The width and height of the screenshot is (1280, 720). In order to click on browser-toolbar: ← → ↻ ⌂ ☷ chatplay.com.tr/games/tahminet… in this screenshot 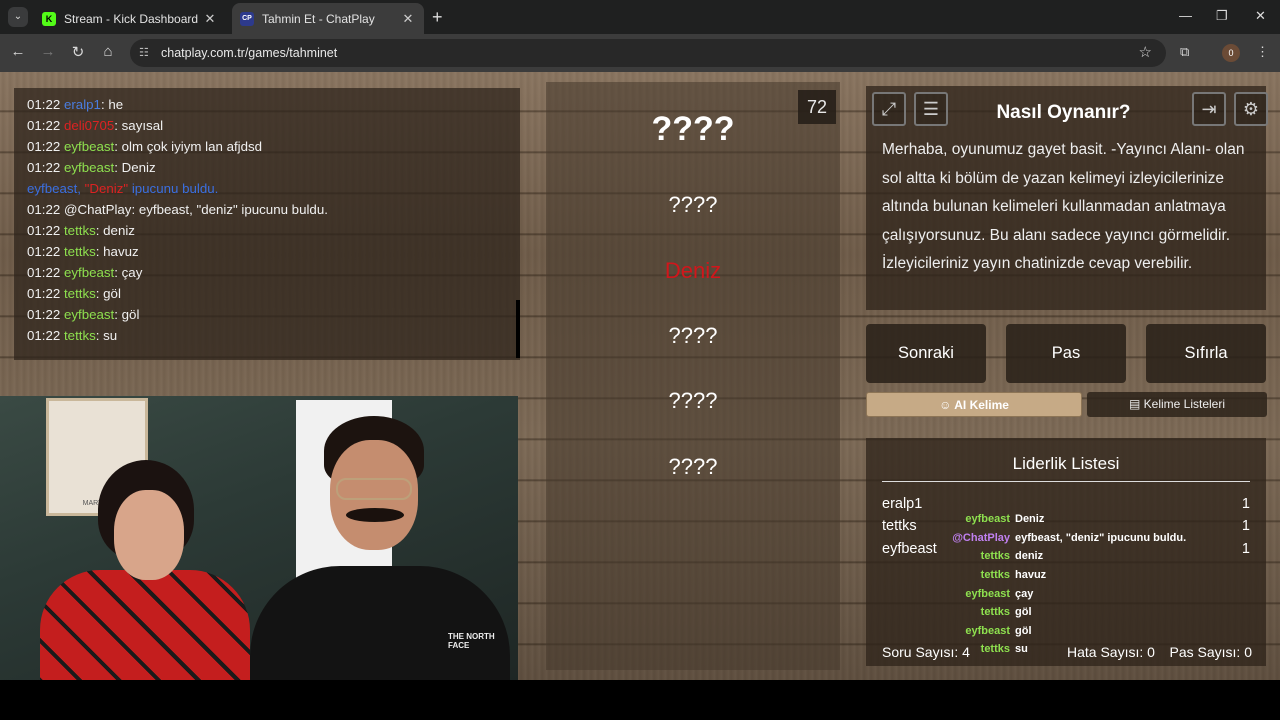, I will do `click(640, 53)`.